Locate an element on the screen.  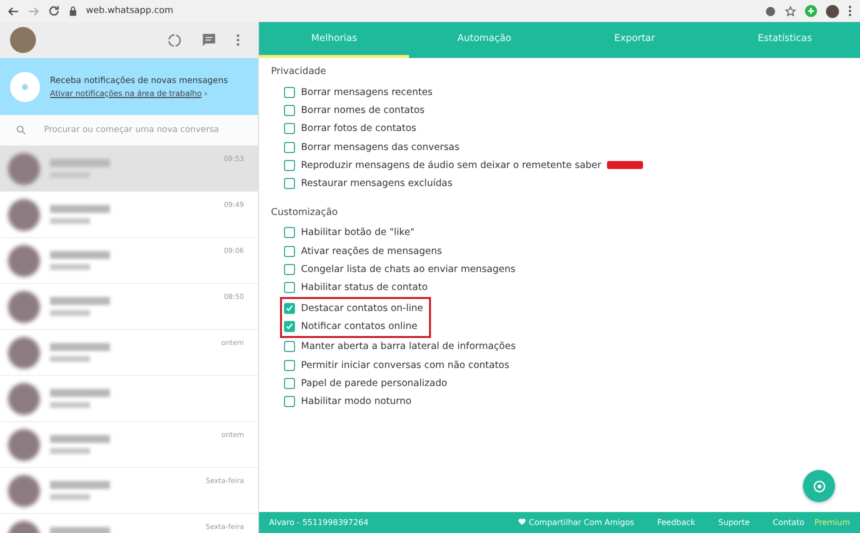
option-row: Congelar lista de chats ao enviar mensagens is located at coordinates (566, 269).